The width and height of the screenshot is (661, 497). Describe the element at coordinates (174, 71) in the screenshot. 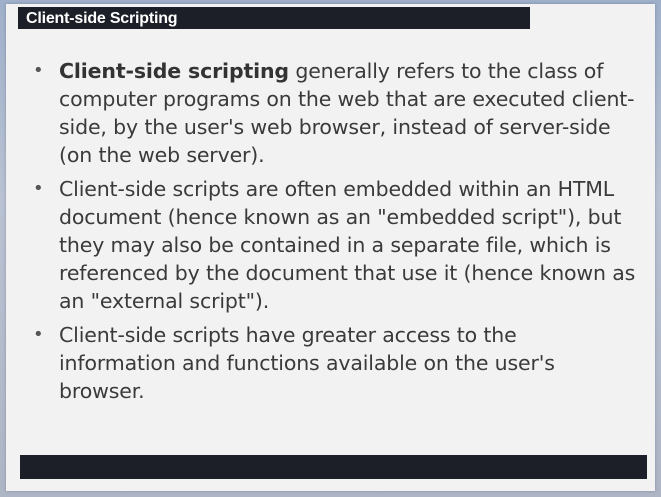

I see `bullet-term: Client-side scripting` at that location.